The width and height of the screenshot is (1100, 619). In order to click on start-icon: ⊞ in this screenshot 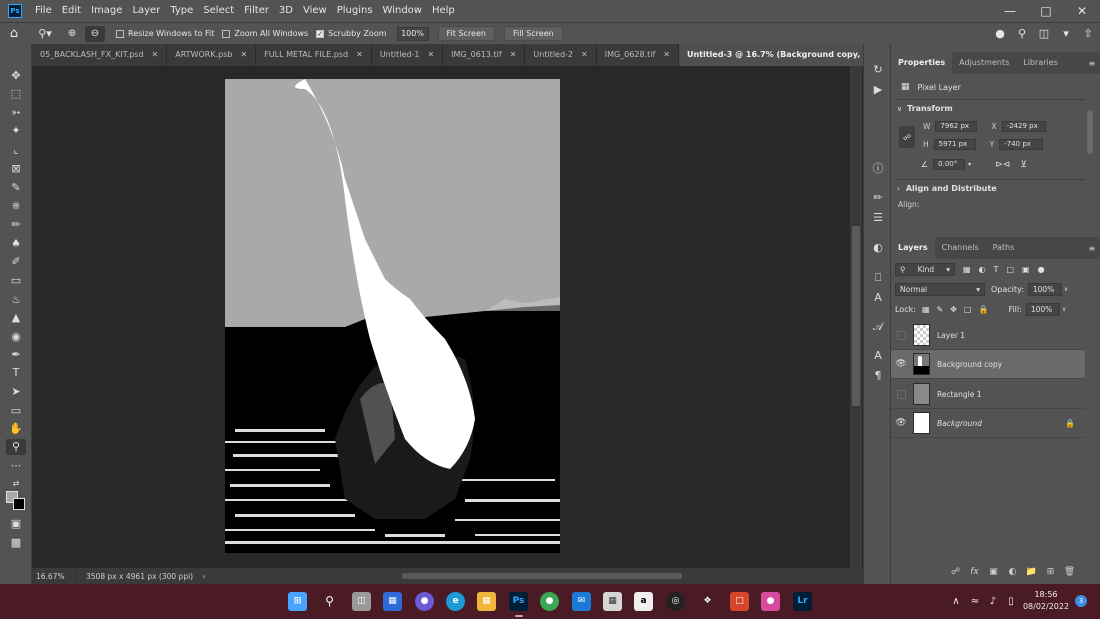, I will do `click(297, 601)`.